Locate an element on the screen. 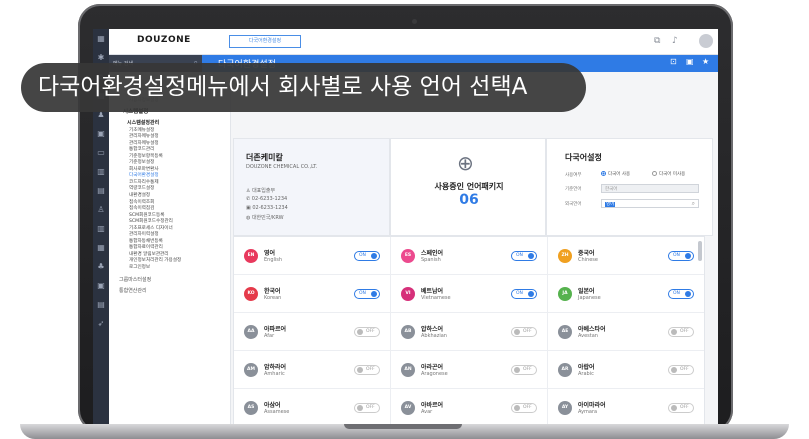 The width and height of the screenshot is (809, 439). language-code-icon: EN is located at coordinates (251, 256).